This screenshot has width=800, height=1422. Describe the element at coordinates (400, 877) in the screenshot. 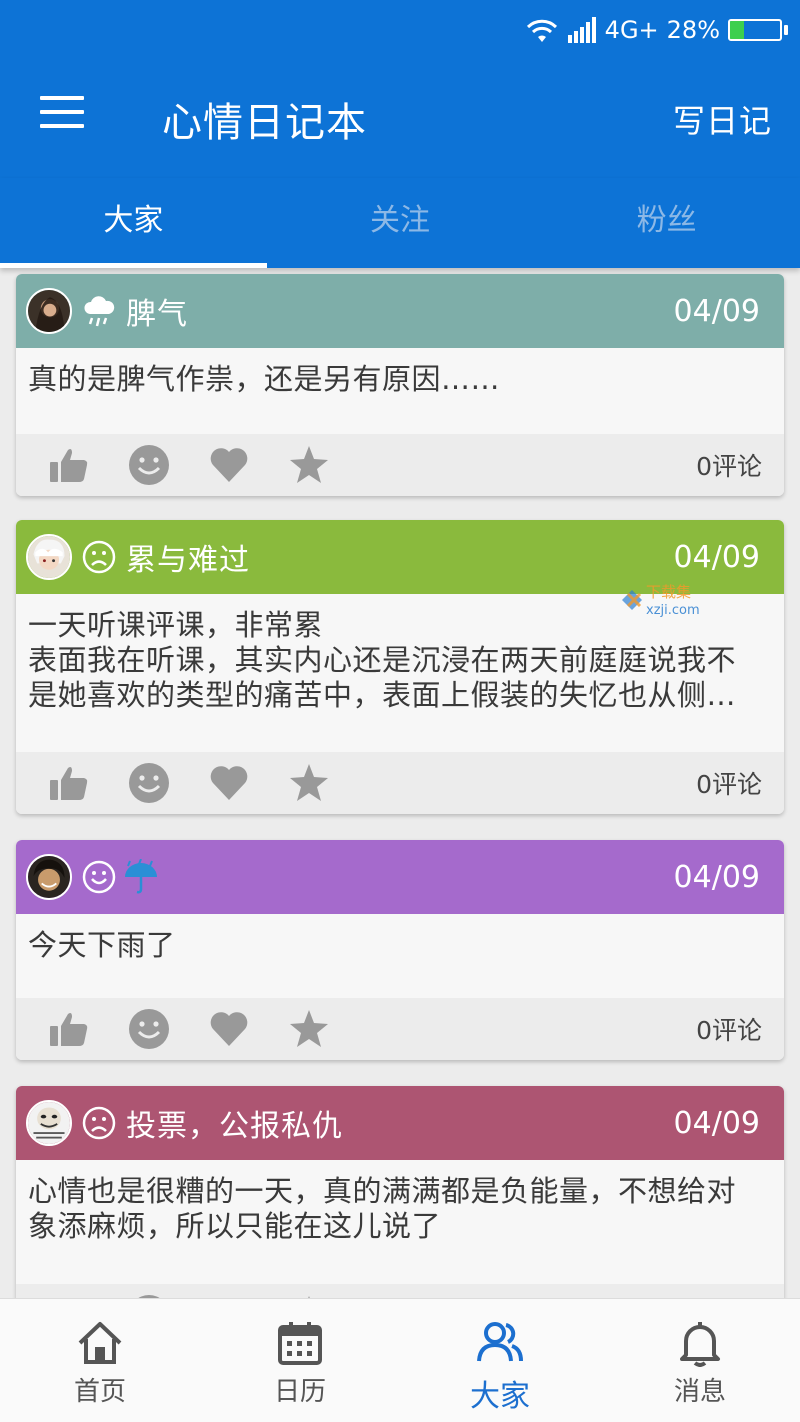

I see `card-header: 04/09` at that location.